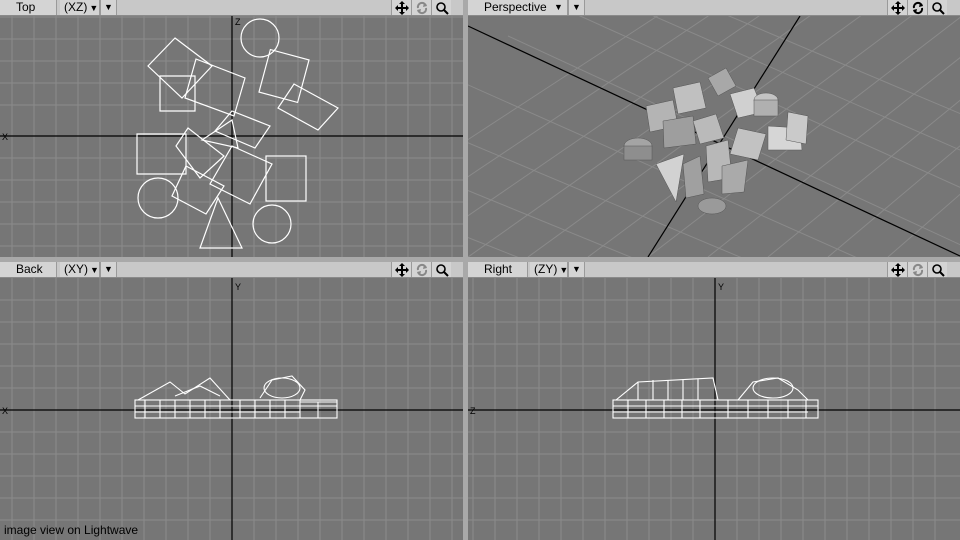 The width and height of the screenshot is (960, 540). I want to click on view-type-label: Perspective, so click(515, 7).